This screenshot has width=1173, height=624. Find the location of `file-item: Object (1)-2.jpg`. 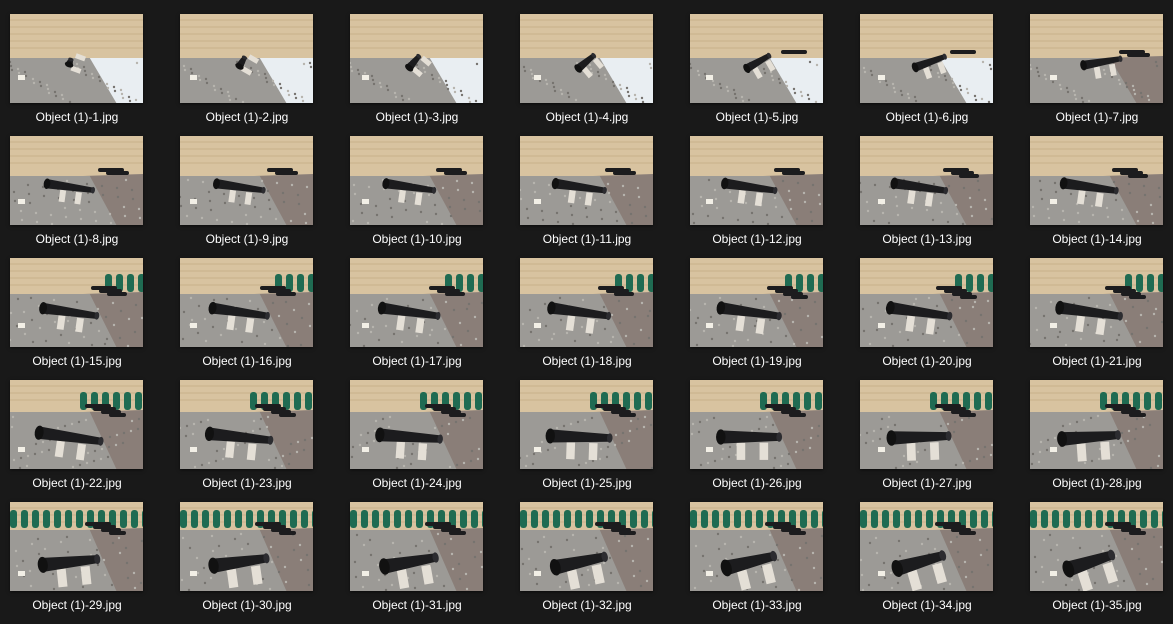

file-item: Object (1)-2.jpg is located at coordinates (250, 62).